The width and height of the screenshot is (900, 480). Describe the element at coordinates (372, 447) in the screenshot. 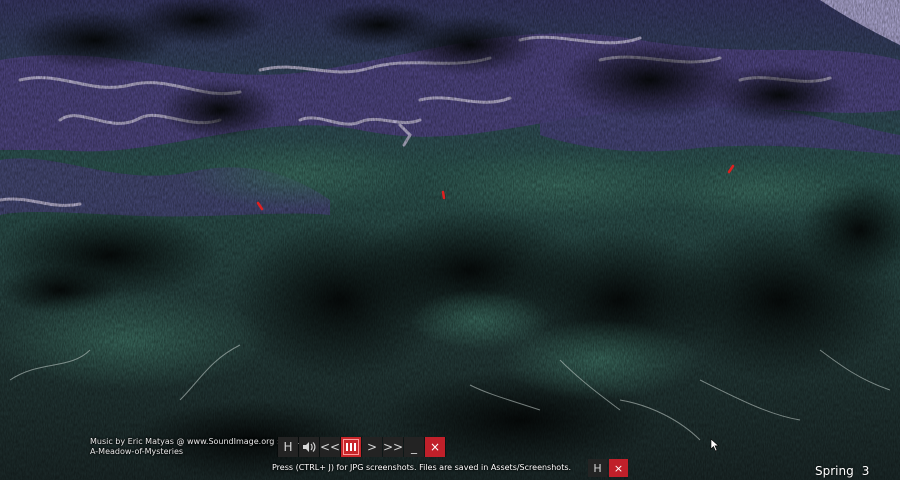

I see `play-button: >` at that location.